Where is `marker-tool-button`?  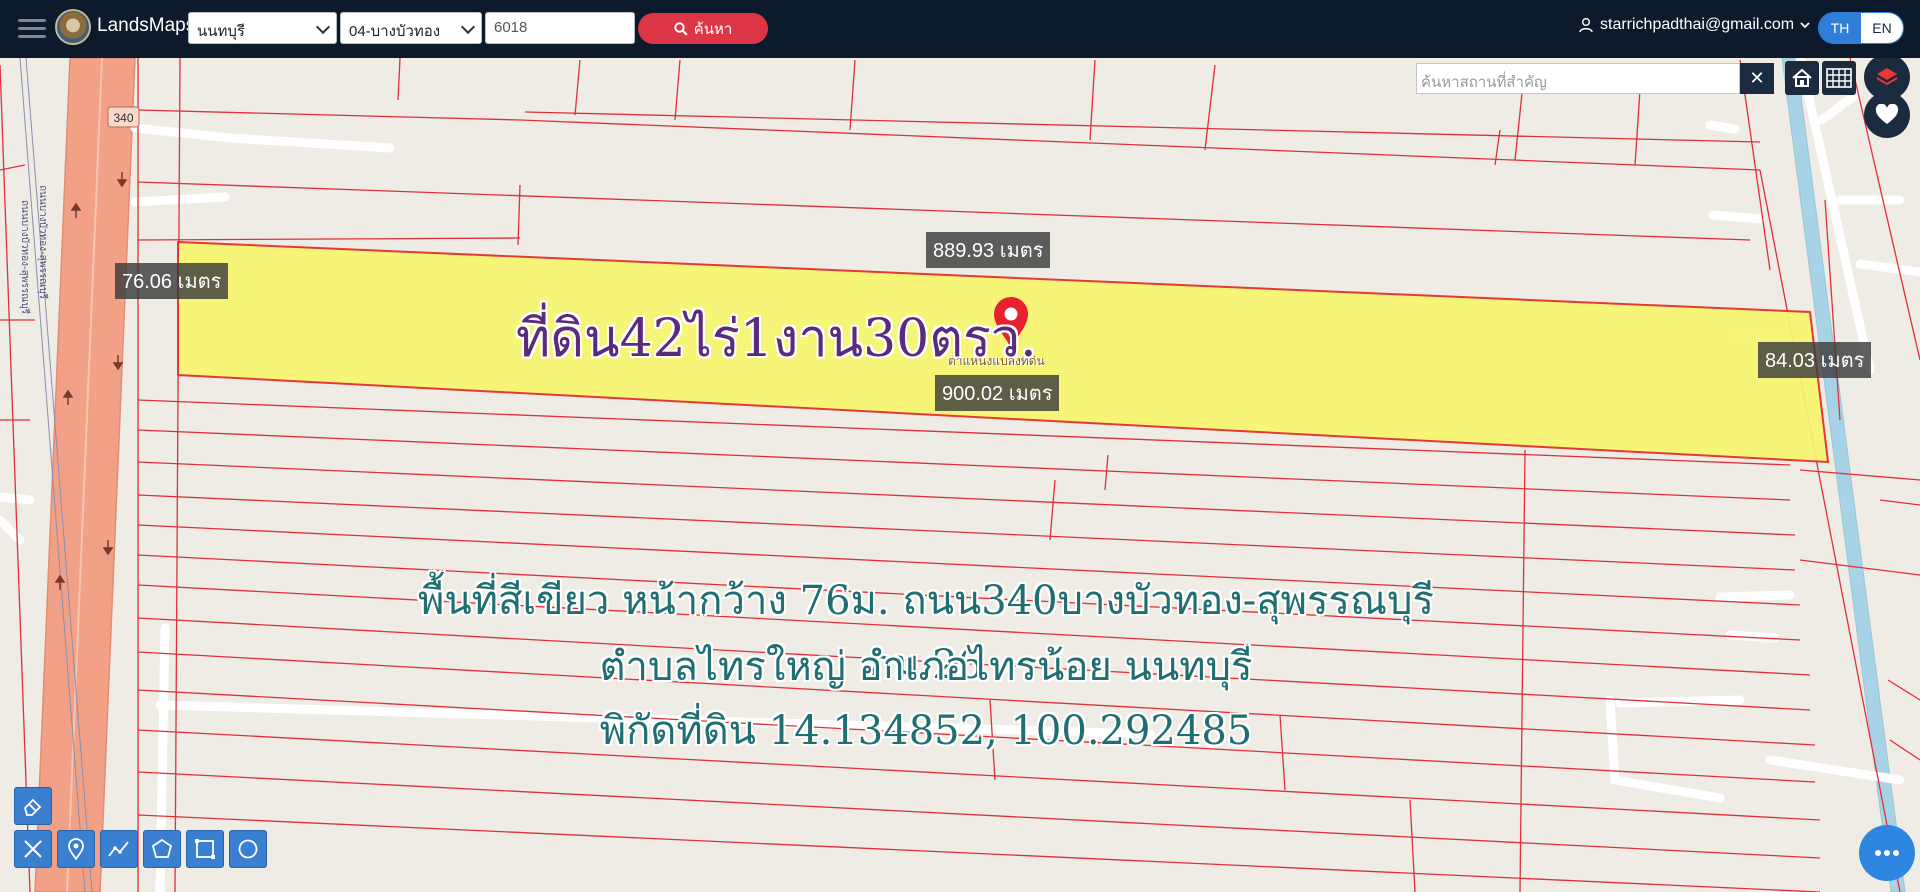 marker-tool-button is located at coordinates (76, 849).